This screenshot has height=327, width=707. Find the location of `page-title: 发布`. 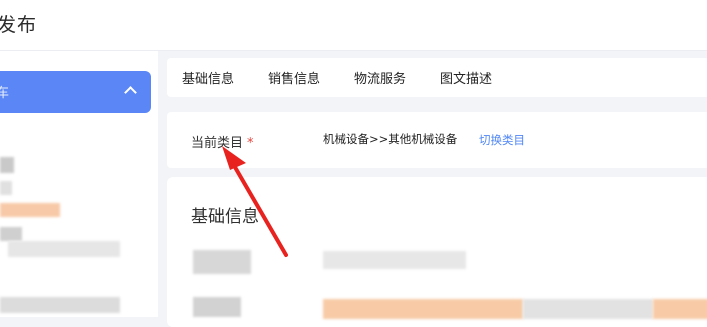

page-title: 发布 is located at coordinates (19, 25).